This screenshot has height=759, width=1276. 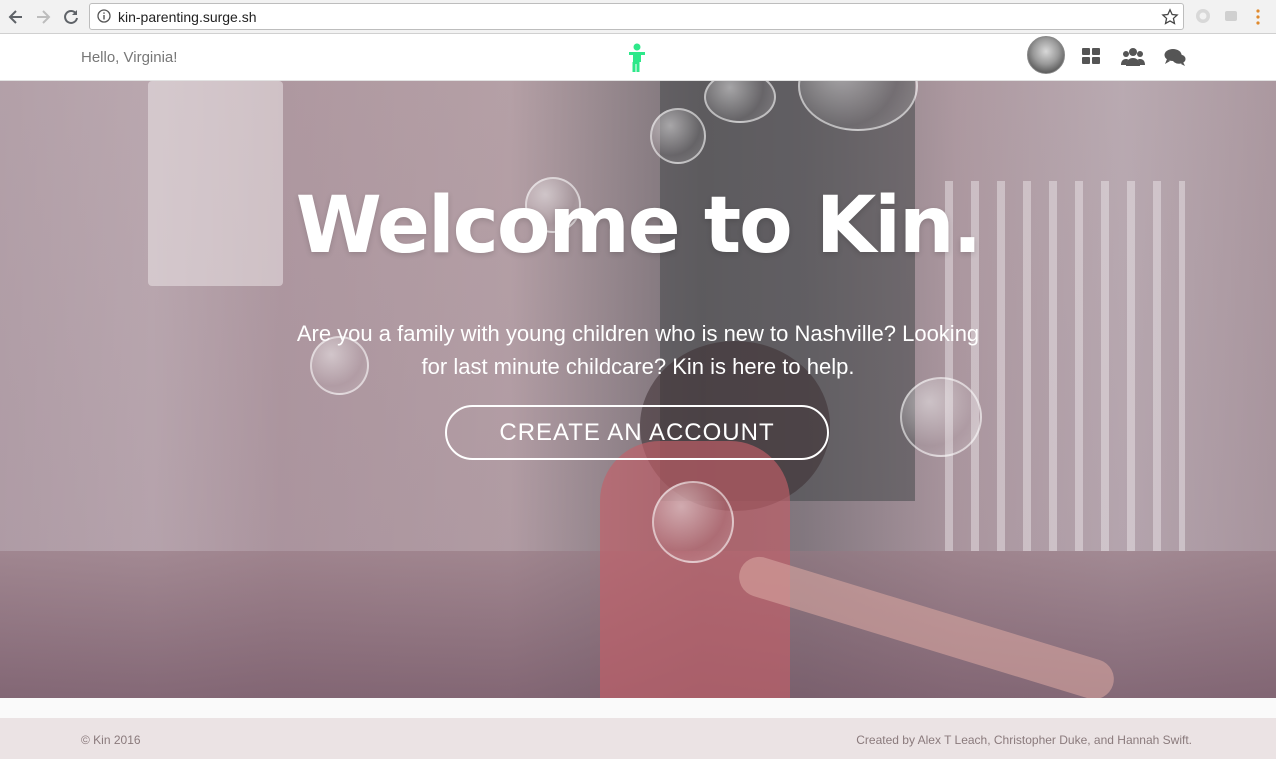 What do you see at coordinates (104, 16) in the screenshot?
I see `info-icon` at bounding box center [104, 16].